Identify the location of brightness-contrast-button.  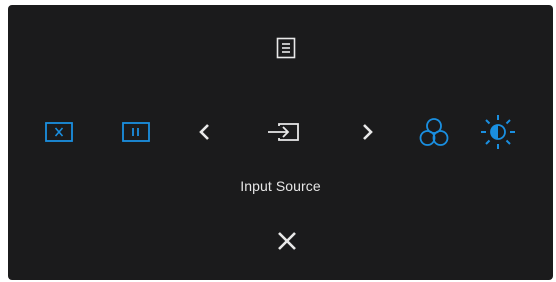
(498, 132).